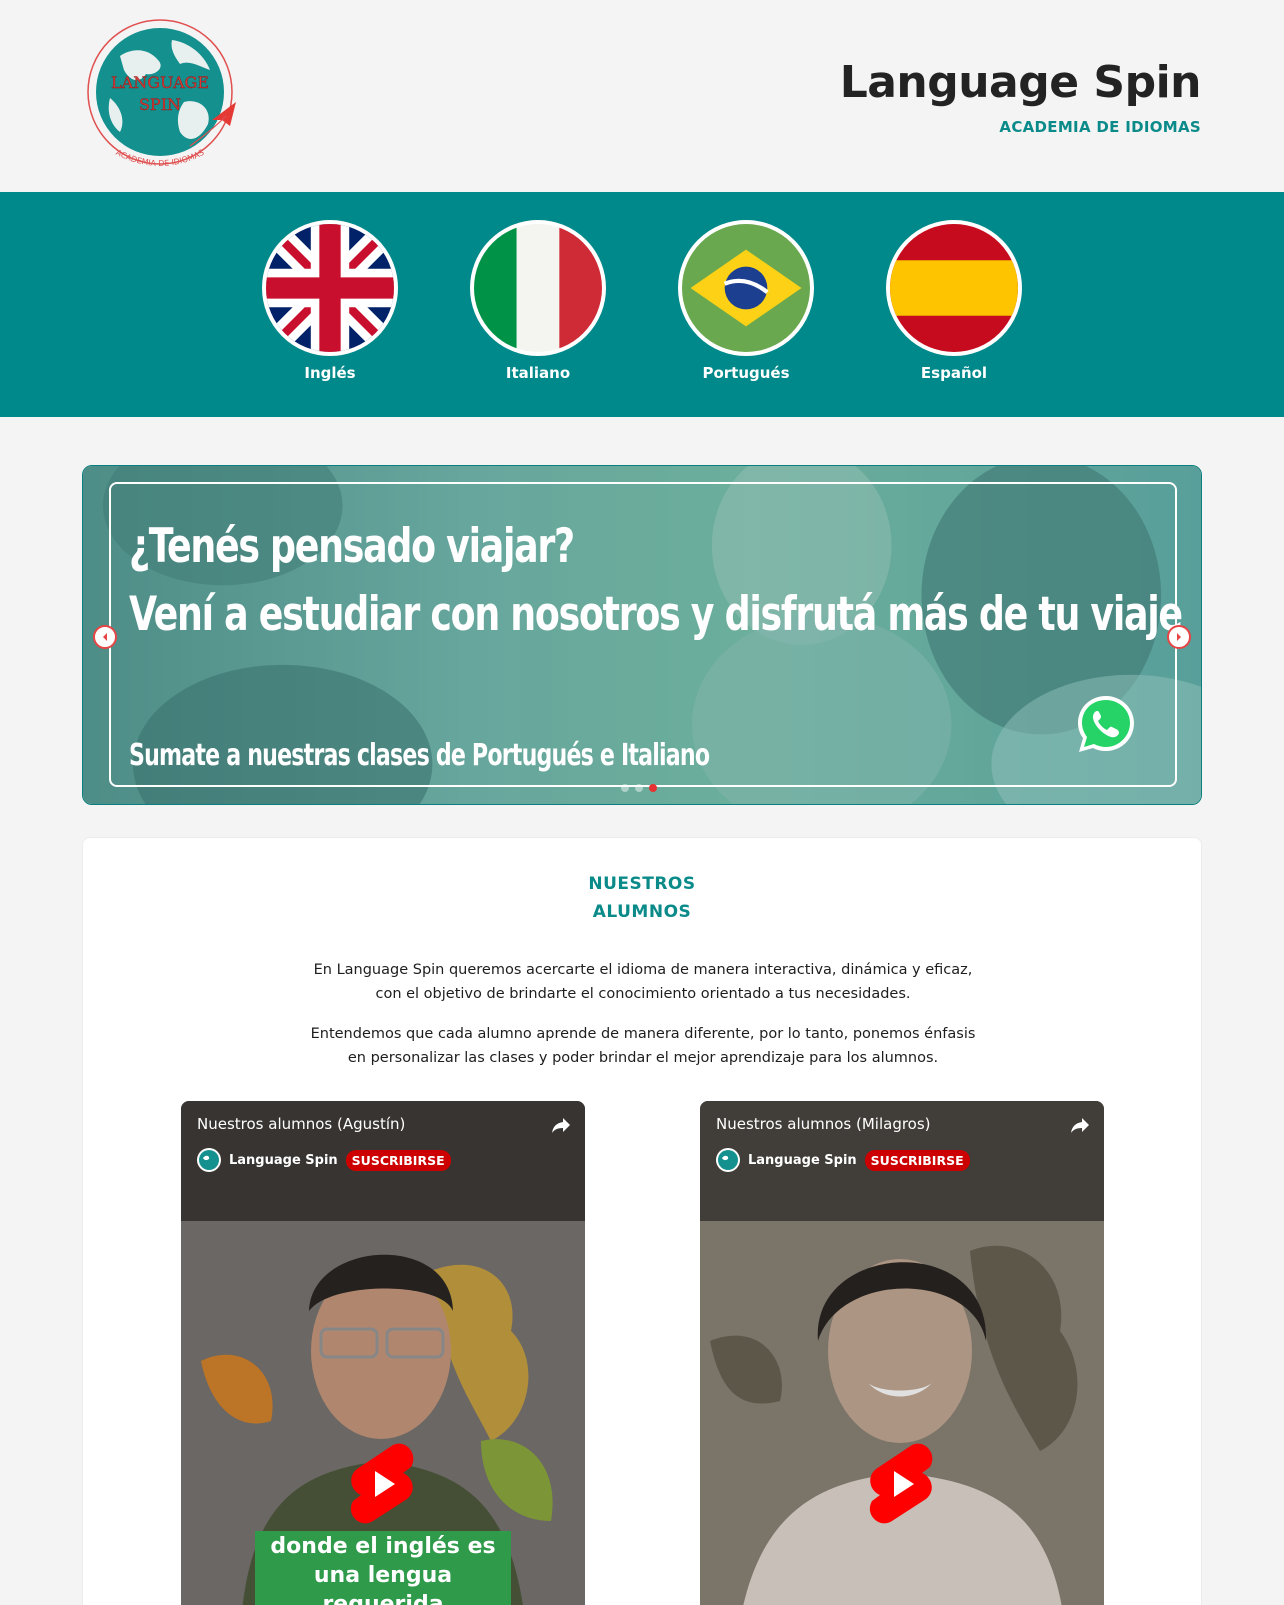 The image size is (1284, 1605). I want to click on video-caption-line1: donde el inglés es, so click(383, 1546).